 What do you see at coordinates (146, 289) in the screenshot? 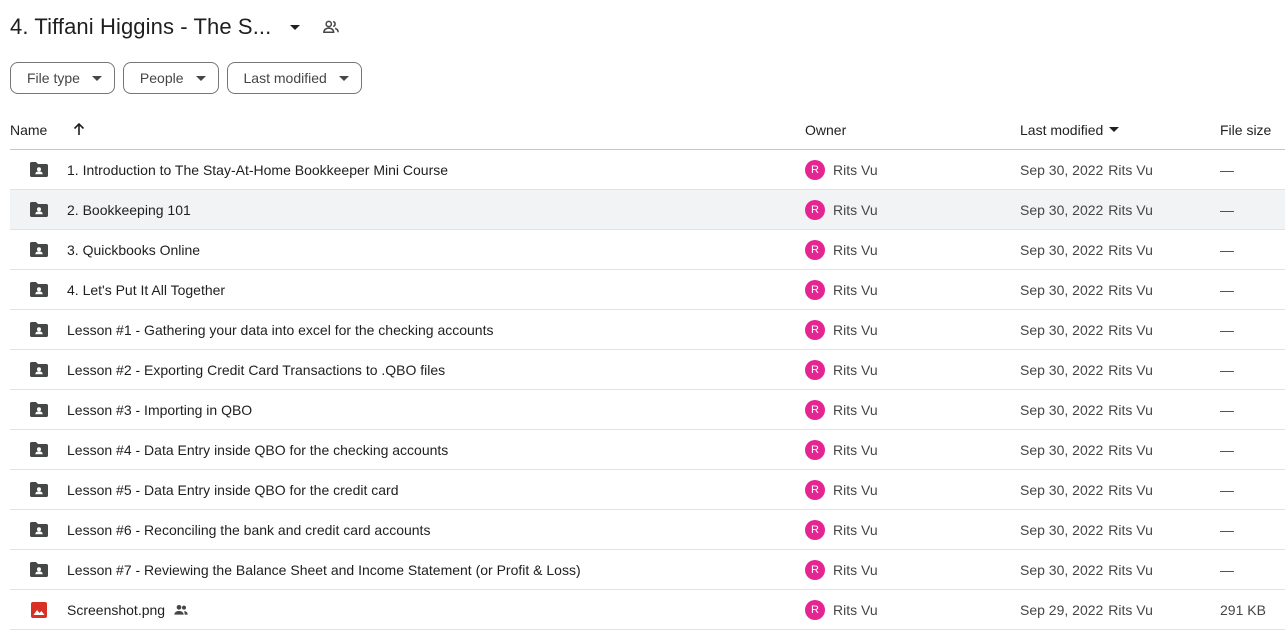
I see `file-name: 4. Let's Put It All Together` at bounding box center [146, 289].